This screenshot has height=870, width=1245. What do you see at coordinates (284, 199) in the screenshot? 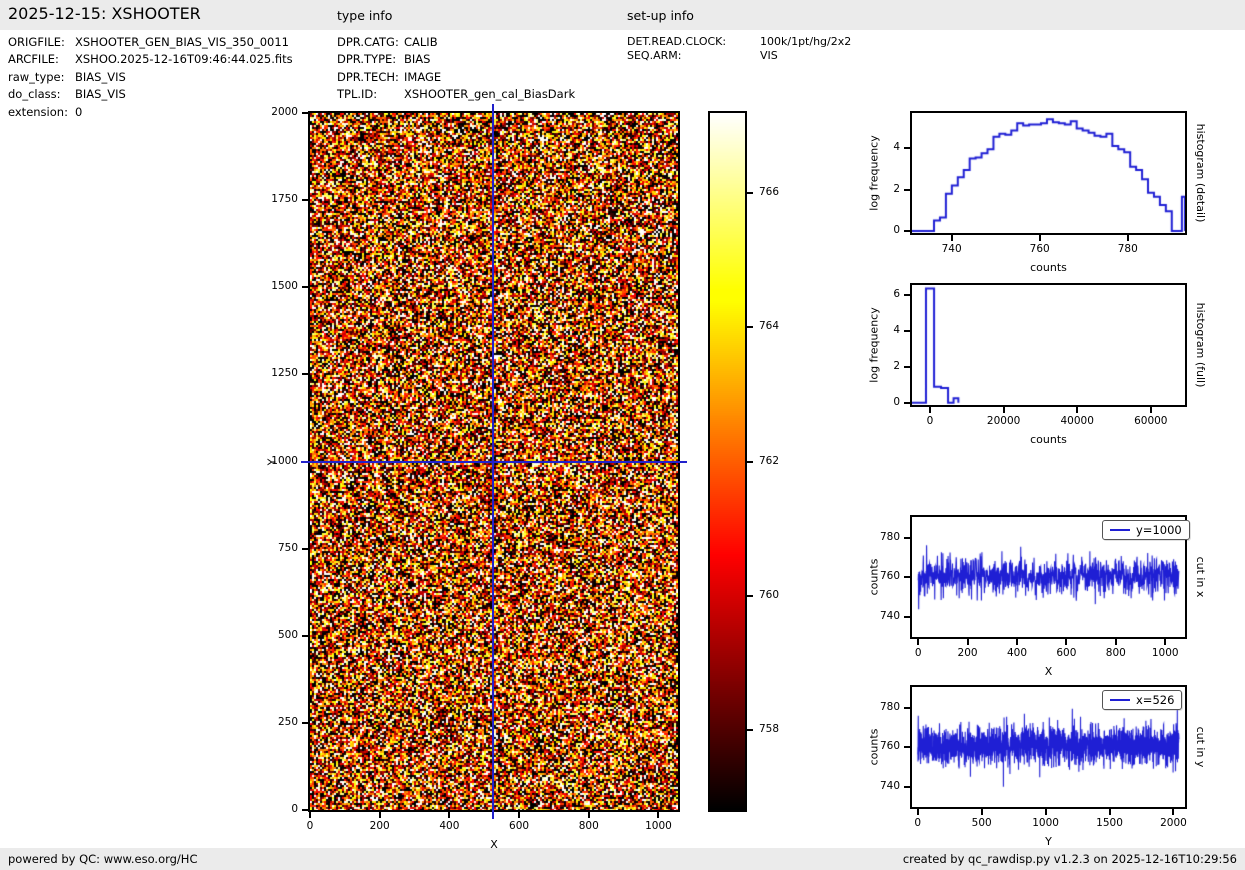
I see `y-tick-label: 1750` at bounding box center [284, 199].